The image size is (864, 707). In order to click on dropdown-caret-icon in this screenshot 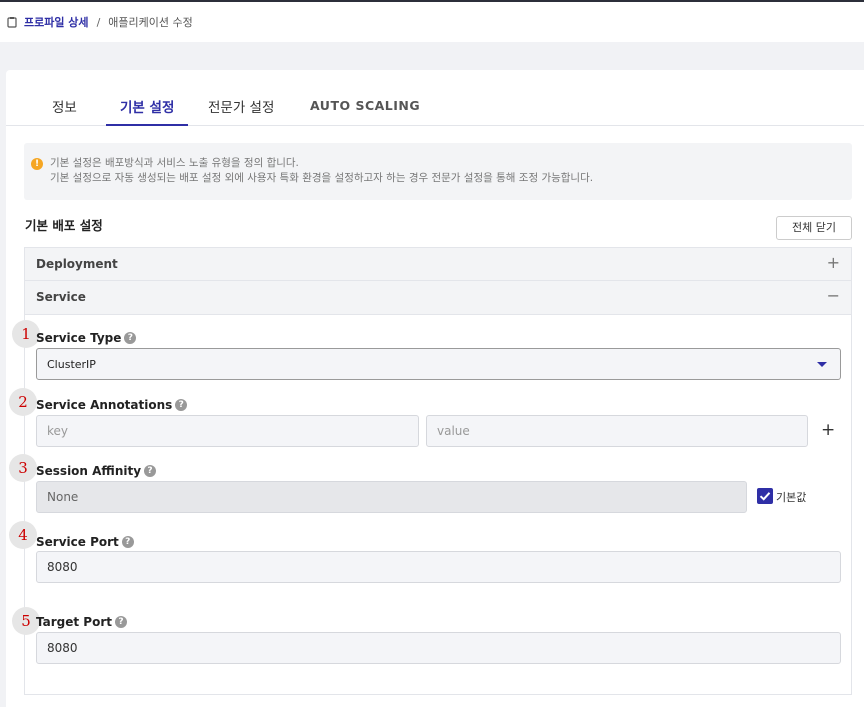, I will do `click(822, 364)`.